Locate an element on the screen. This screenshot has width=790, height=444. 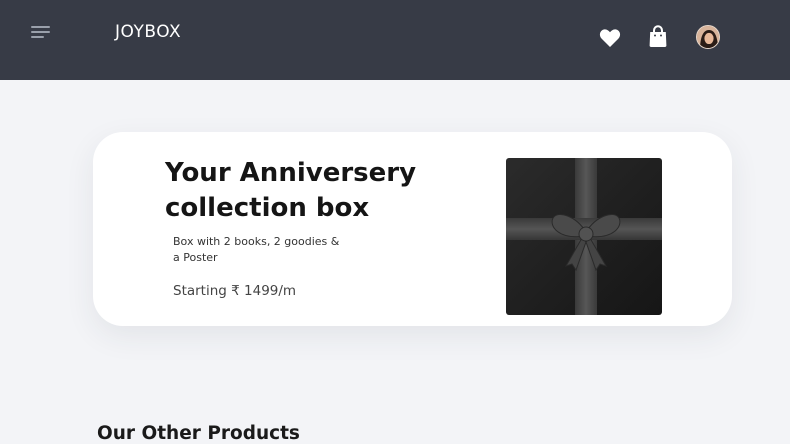
hamburger-menu-icon is located at coordinates (42, 32).